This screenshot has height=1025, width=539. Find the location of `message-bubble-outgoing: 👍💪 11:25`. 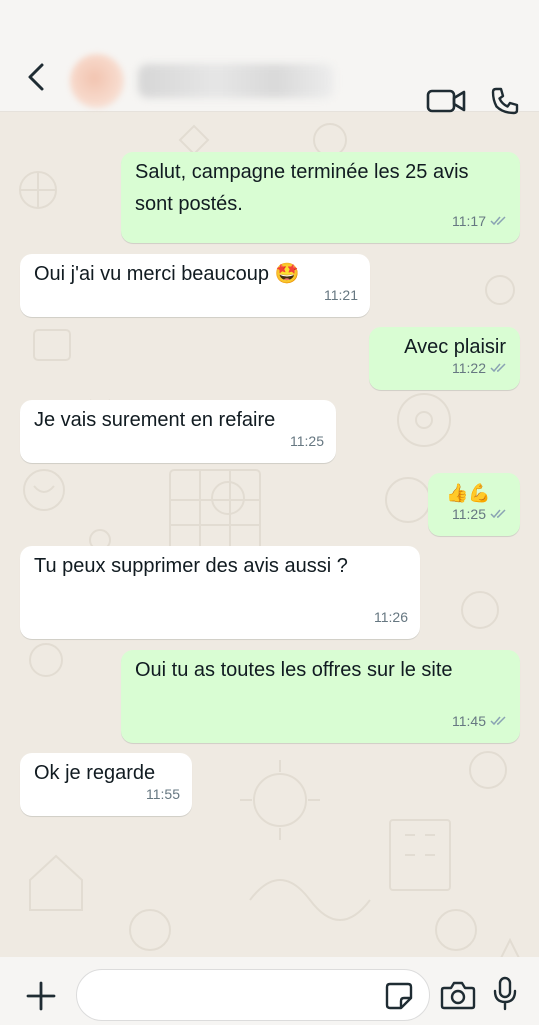

message-bubble-outgoing: 👍💪 11:25 is located at coordinates (474, 504).